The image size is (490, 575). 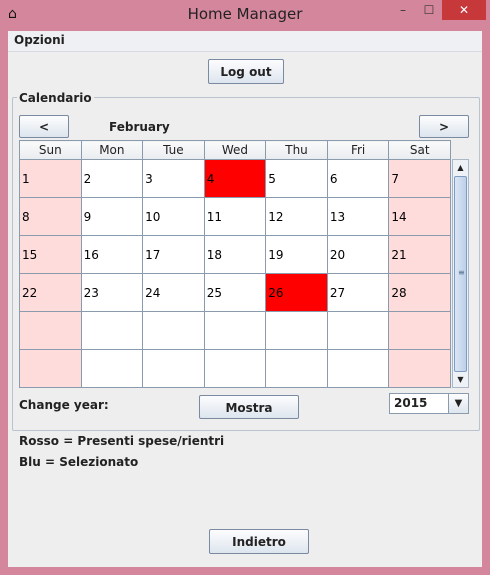 What do you see at coordinates (50, 292) in the screenshot?
I see `day-cell: 22` at bounding box center [50, 292].